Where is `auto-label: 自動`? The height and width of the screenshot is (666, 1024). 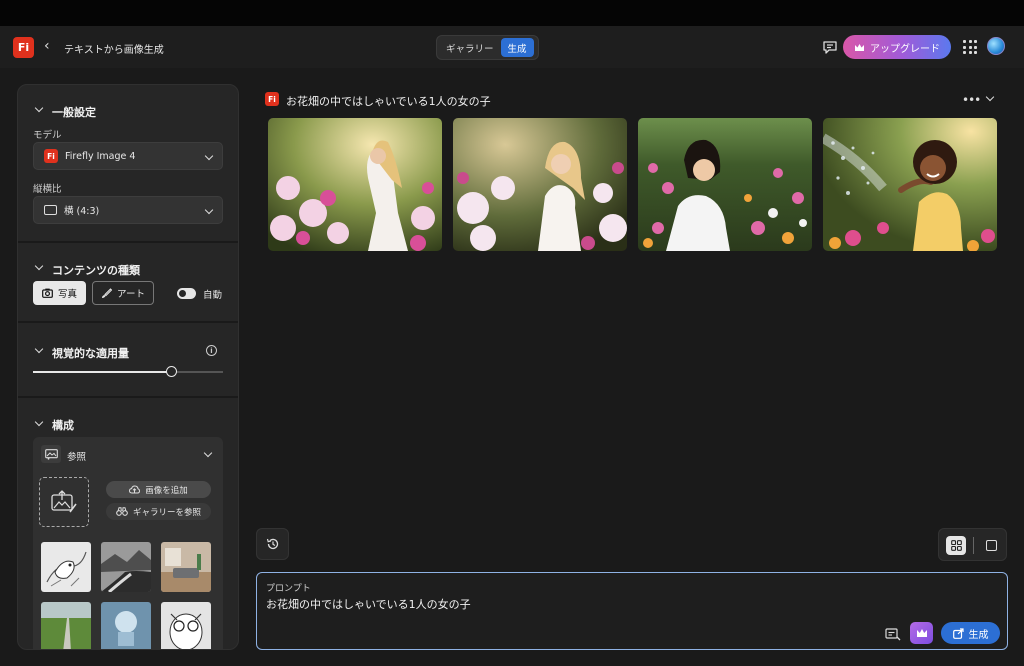
auto-label: 自動 is located at coordinates (213, 295).